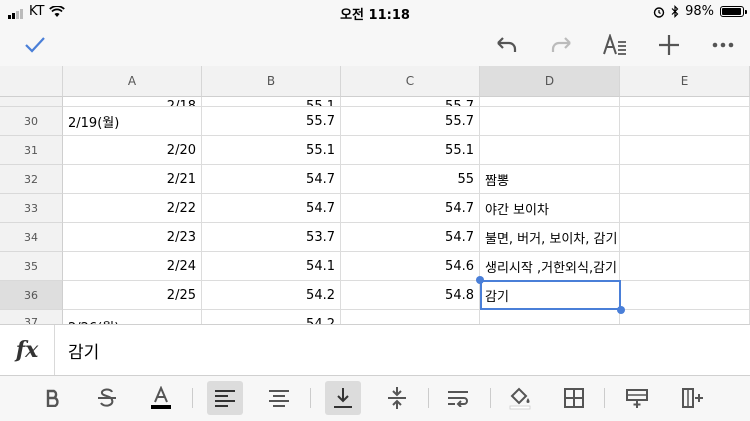 The width and height of the screenshot is (750, 421). I want to click on battery-percent: 98%, so click(699, 11).